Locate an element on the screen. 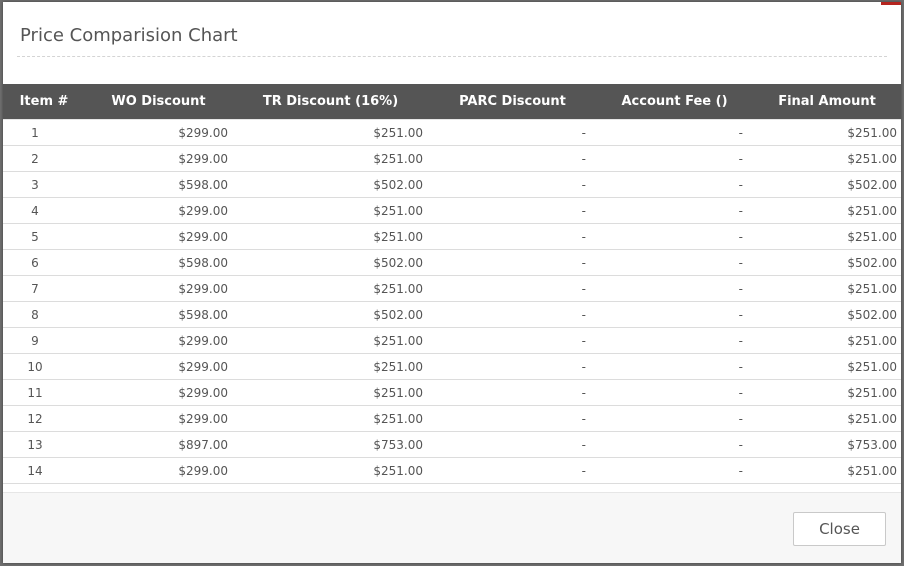  cell-item-number: 11 is located at coordinates (44, 392).